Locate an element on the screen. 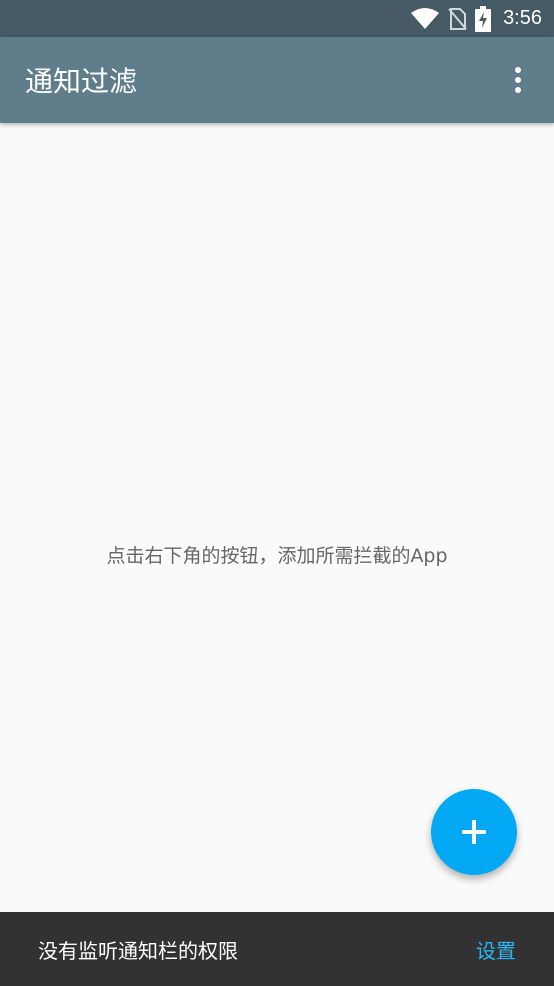  empty-hint: 点击右下角的按钮，添加所需拦截的App is located at coordinates (277, 556).